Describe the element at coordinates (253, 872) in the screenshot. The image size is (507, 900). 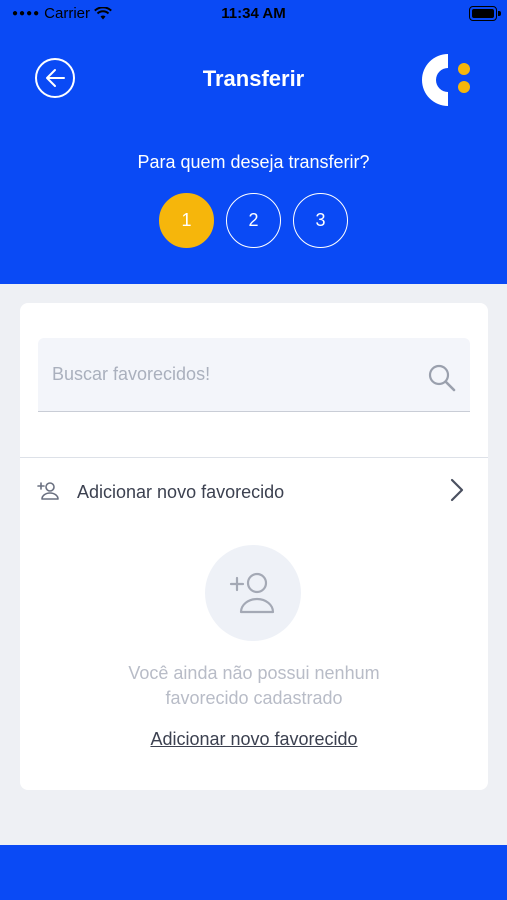
I see `bottom-bar` at that location.